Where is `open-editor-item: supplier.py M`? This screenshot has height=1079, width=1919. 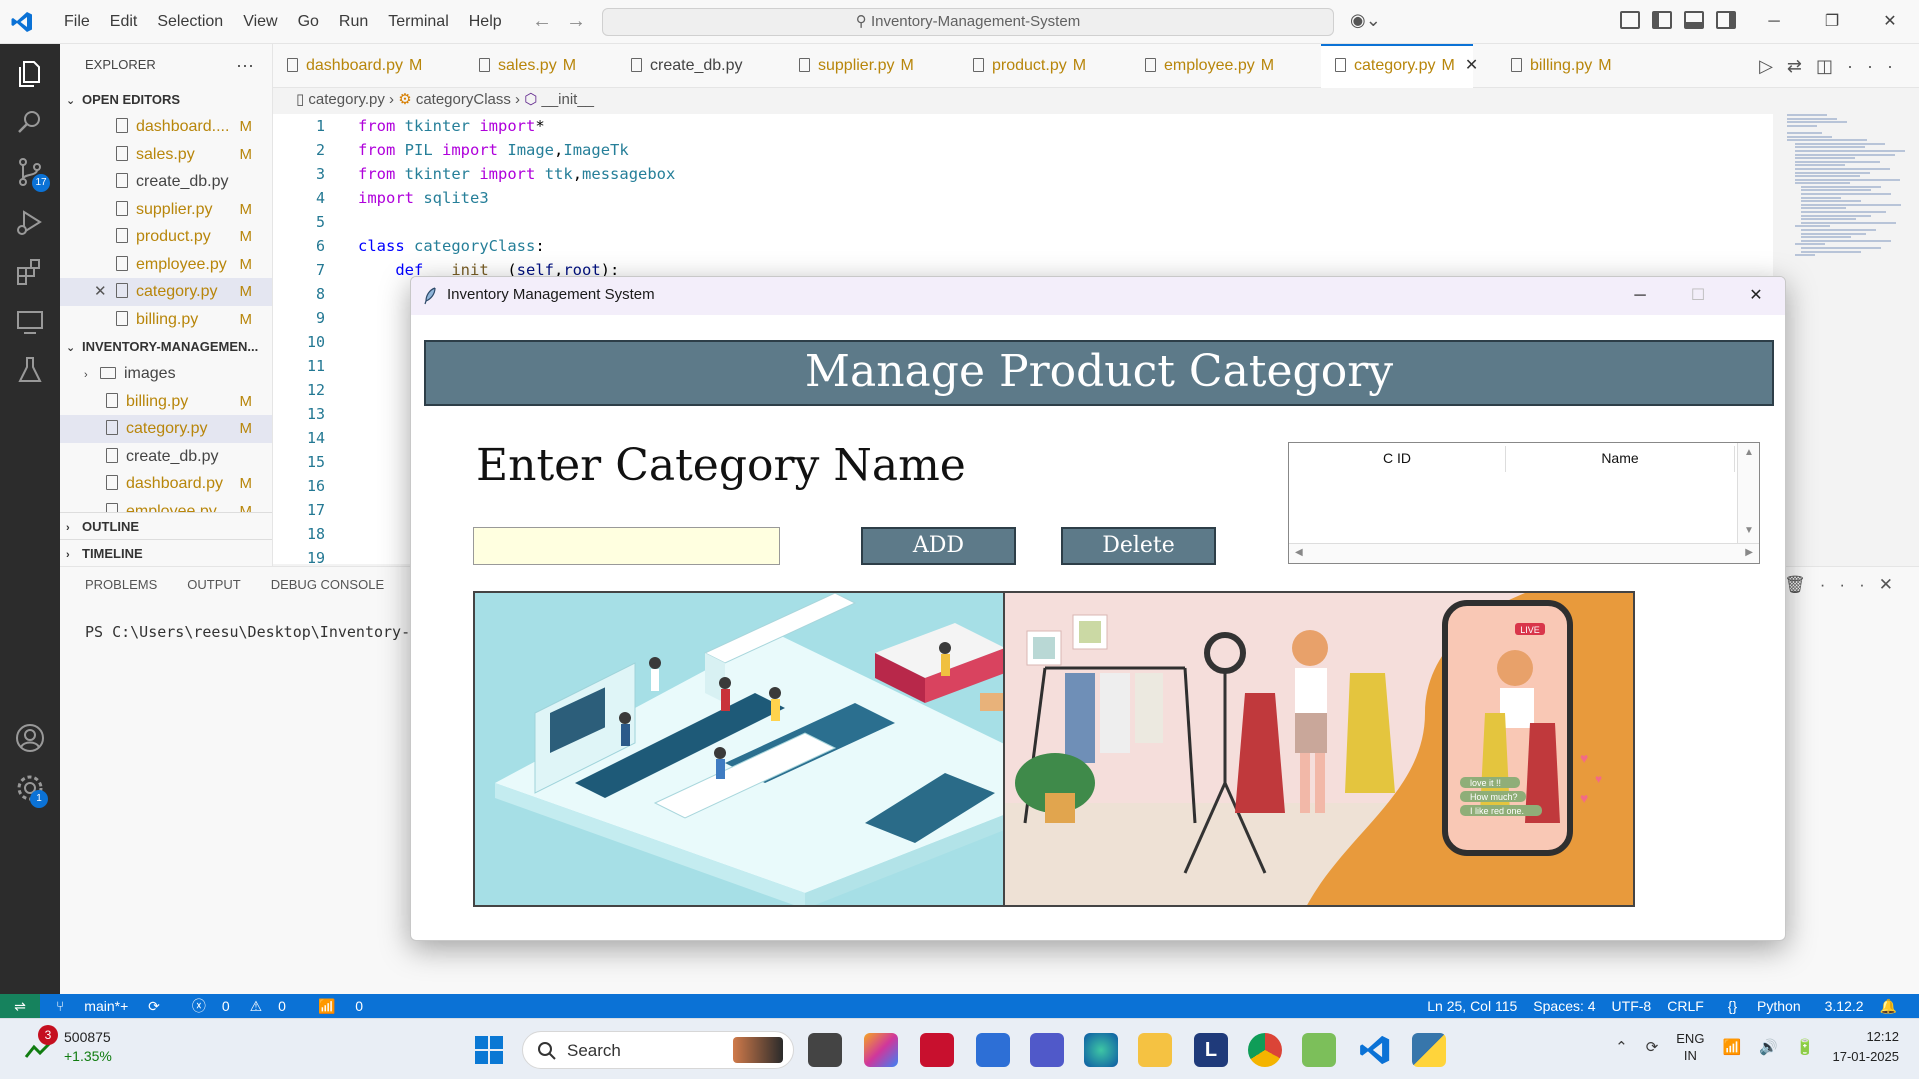
open-editor-item: supplier.py M is located at coordinates (166, 210).